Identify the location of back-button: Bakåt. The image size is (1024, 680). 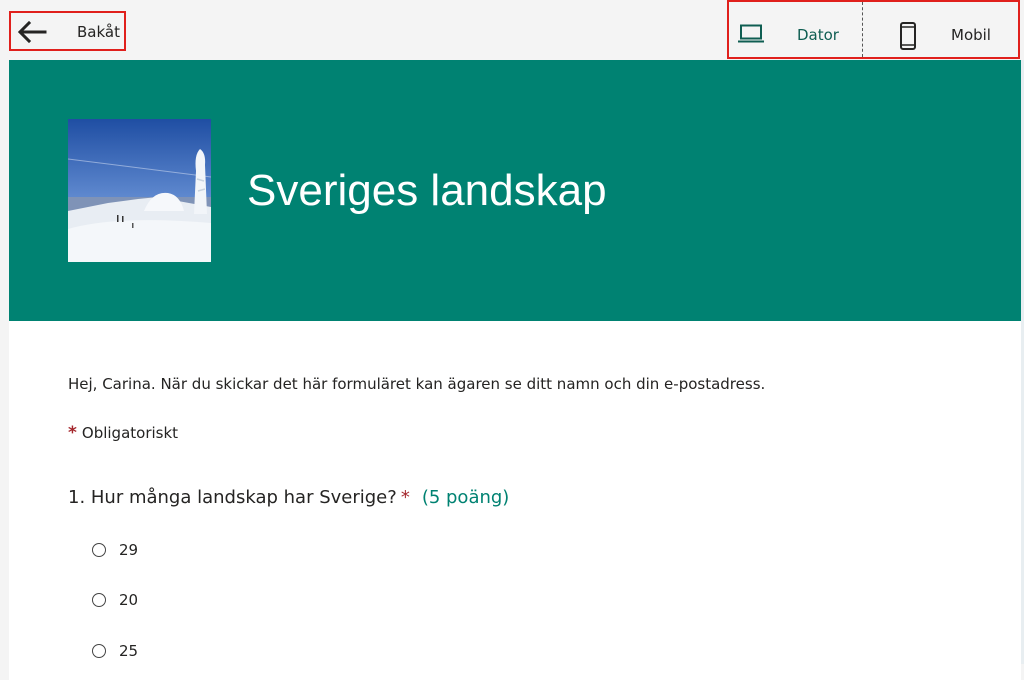
(67, 31).